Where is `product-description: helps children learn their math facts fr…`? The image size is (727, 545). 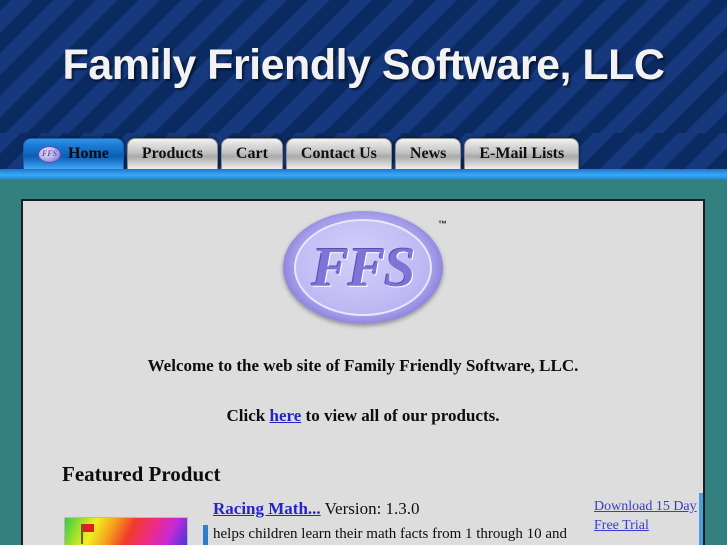 product-description: helps children learn their math facts fr… is located at coordinates (390, 534).